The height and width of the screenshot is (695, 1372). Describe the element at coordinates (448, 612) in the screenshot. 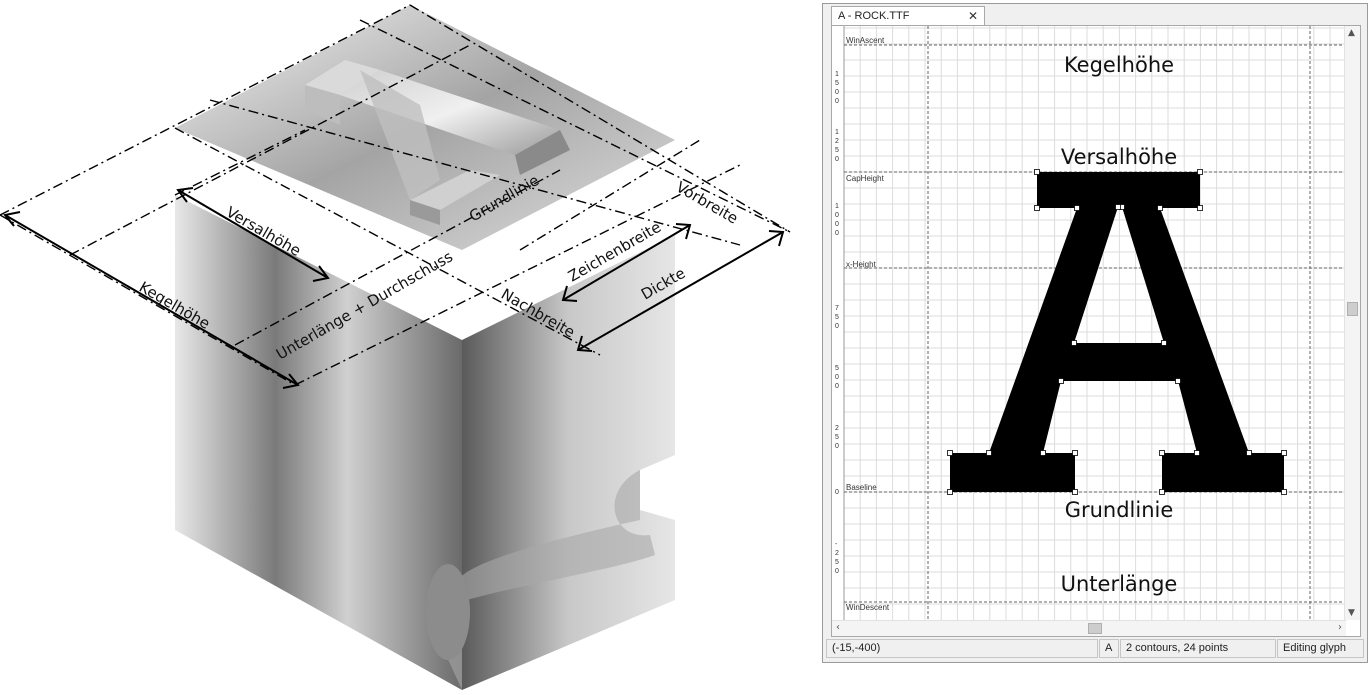

I see `type-nick-curve` at that location.